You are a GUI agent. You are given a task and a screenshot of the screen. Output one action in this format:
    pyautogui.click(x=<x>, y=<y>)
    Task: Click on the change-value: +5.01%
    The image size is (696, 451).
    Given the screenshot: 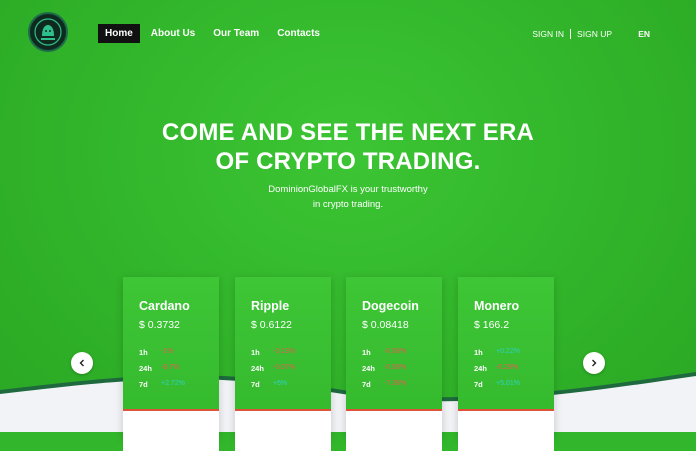 What is the action you would take?
    pyautogui.click(x=508, y=383)
    